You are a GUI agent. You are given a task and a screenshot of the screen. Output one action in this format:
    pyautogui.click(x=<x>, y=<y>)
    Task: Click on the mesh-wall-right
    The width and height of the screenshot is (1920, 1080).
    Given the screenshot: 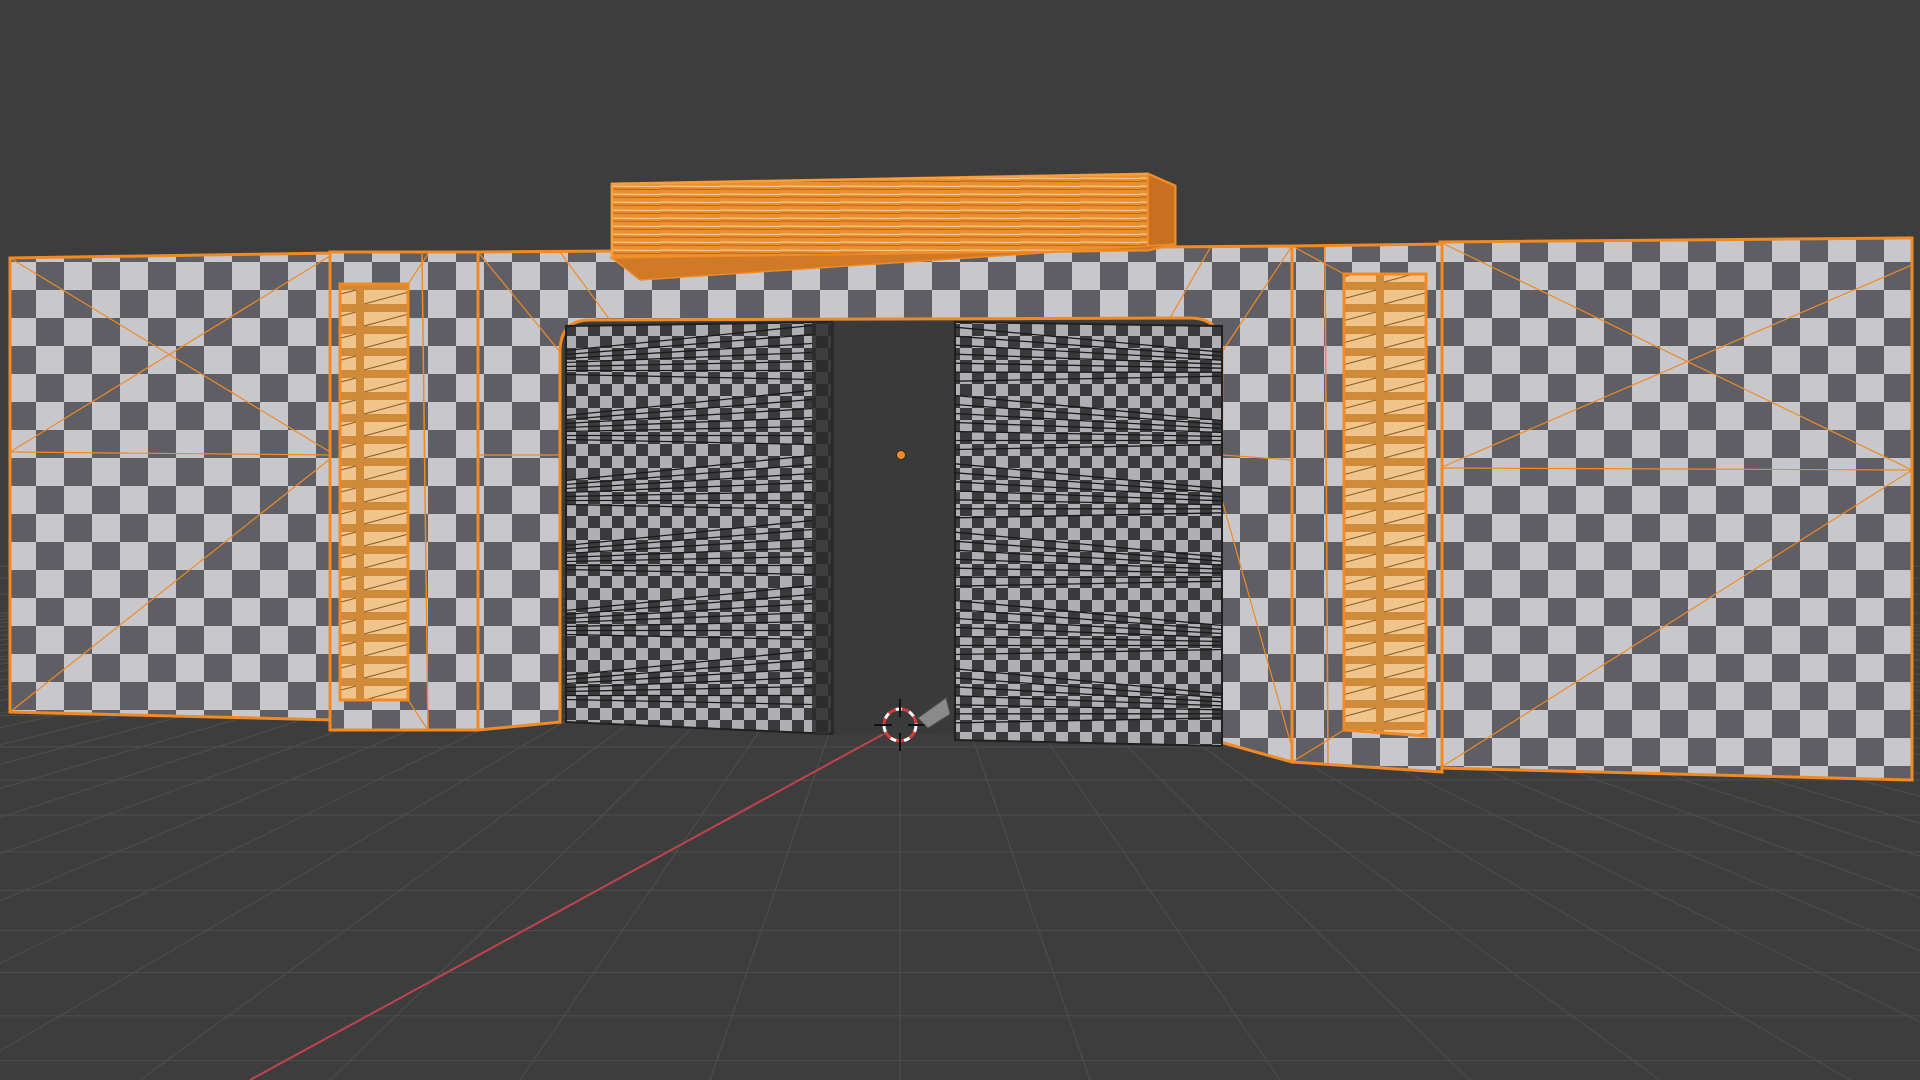 What is the action you would take?
    pyautogui.click(x=1676, y=509)
    